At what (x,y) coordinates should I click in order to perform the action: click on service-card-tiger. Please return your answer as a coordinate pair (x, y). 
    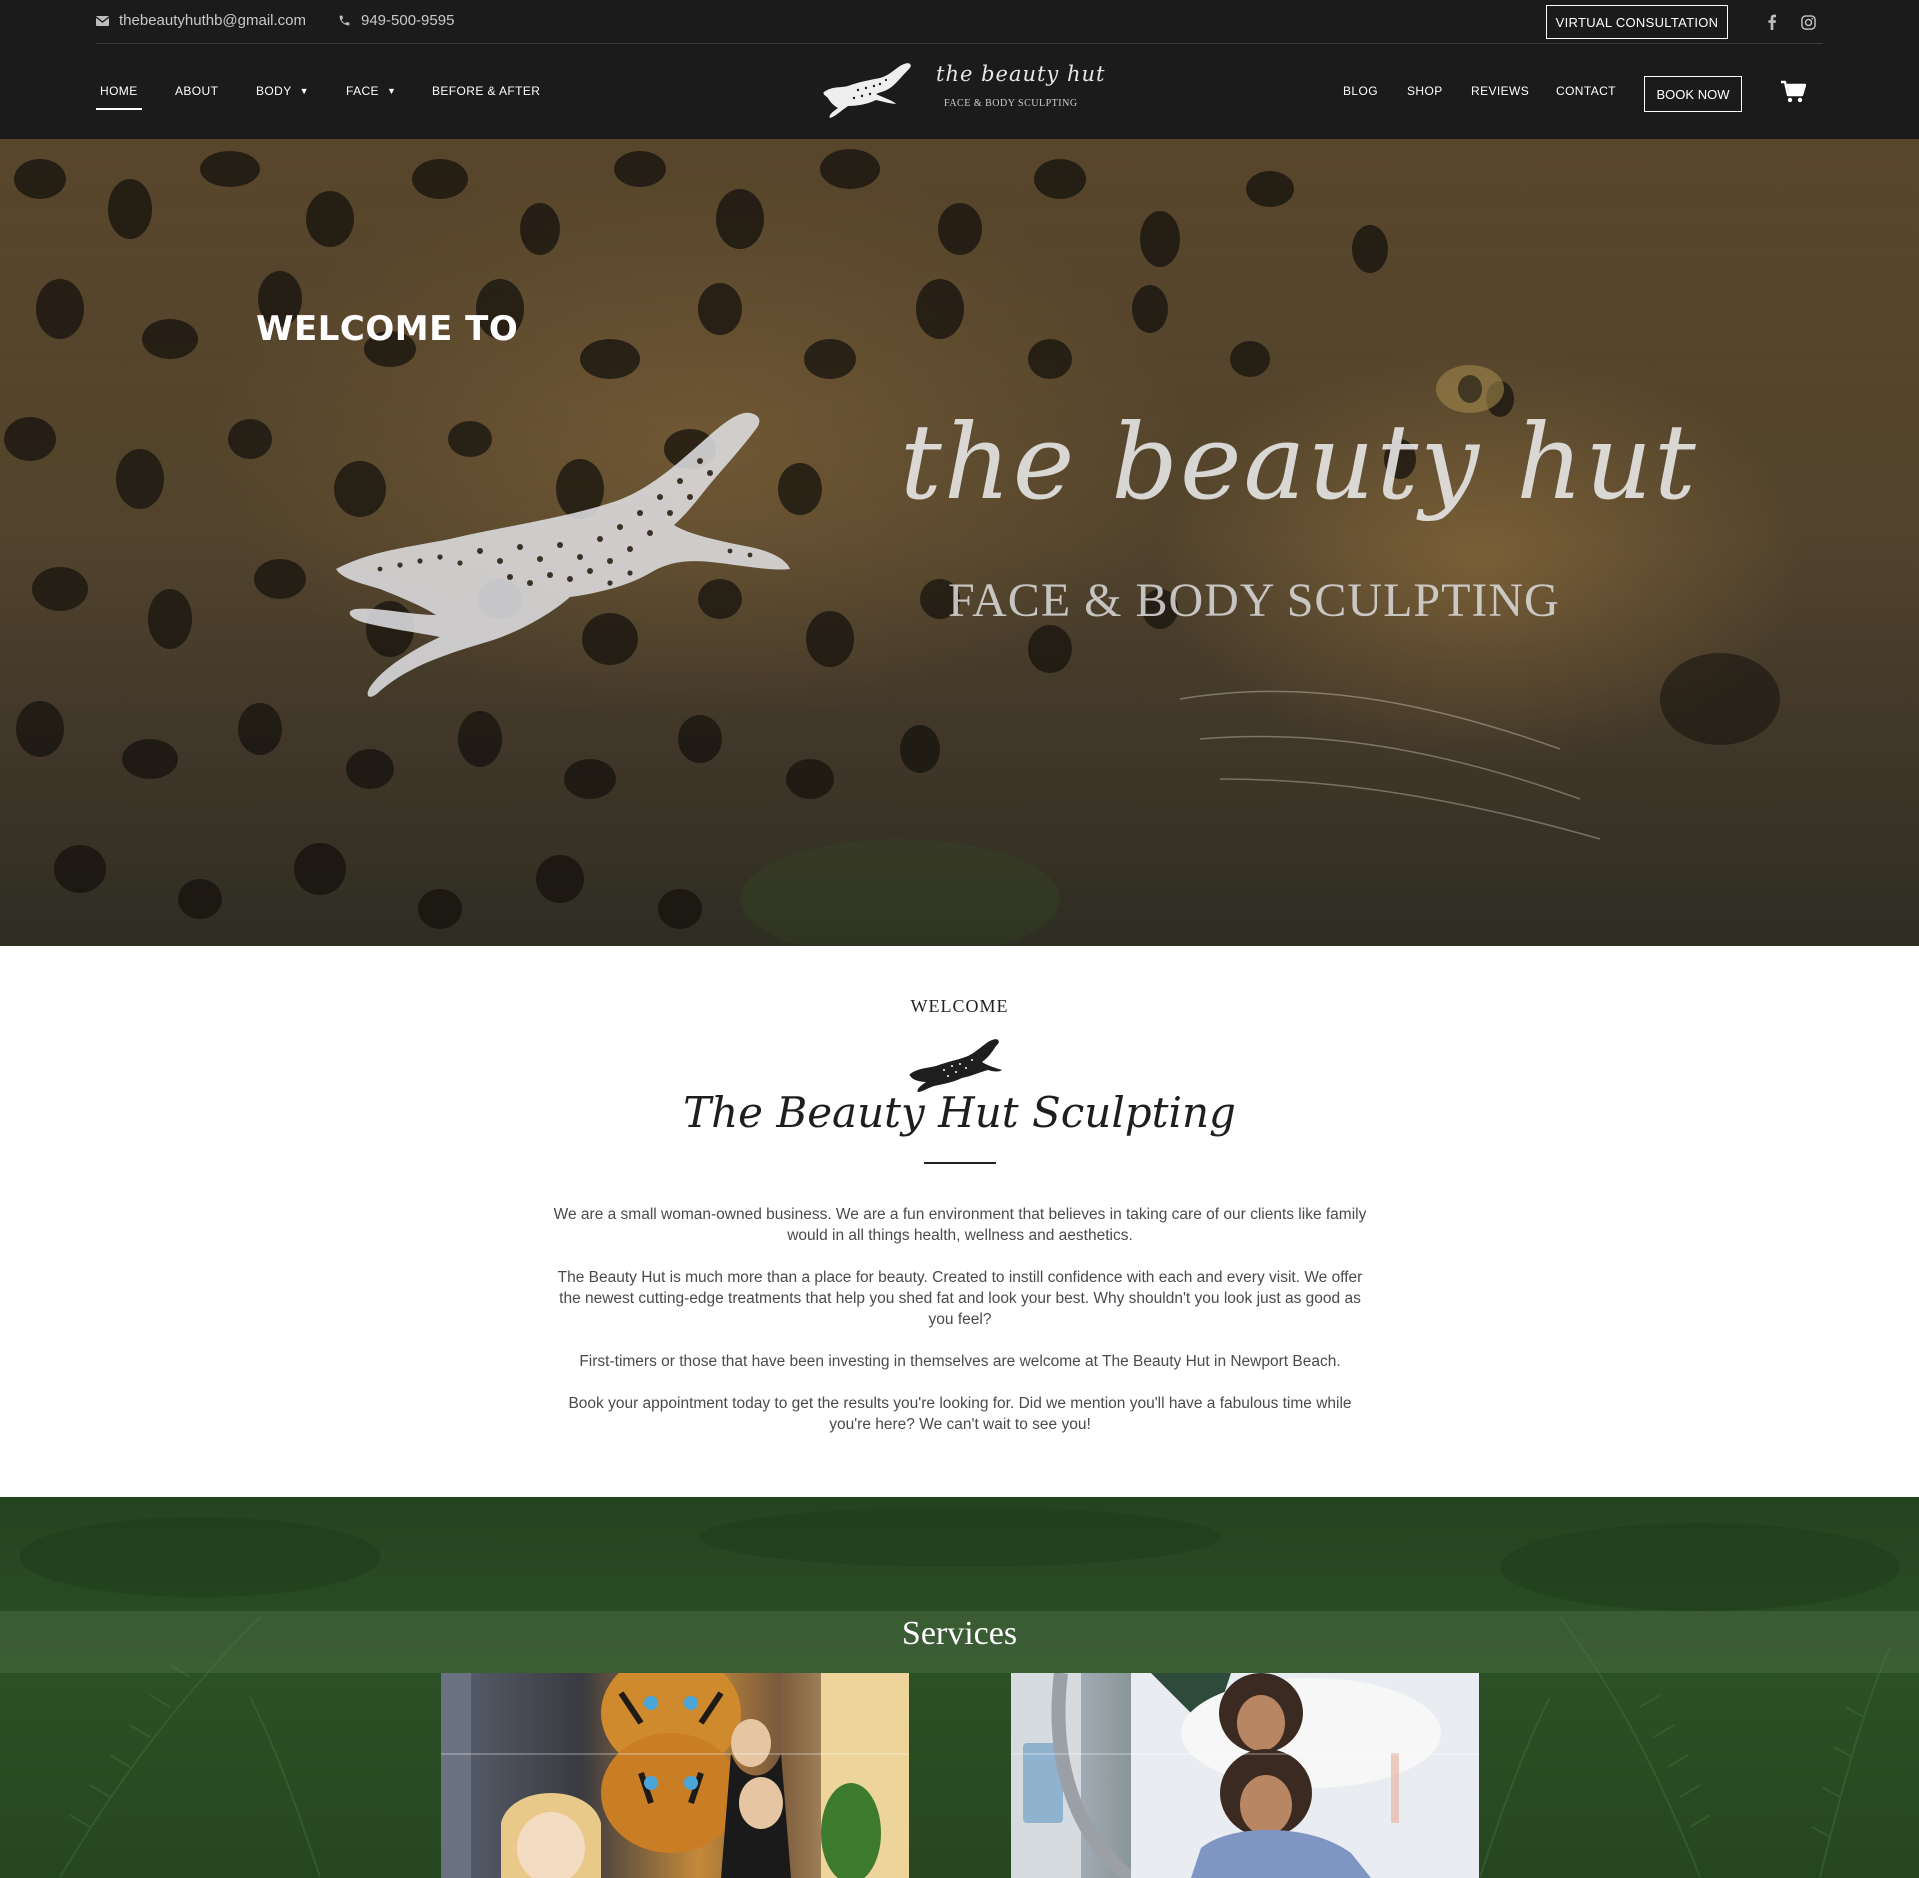
    Looking at the image, I should click on (675, 1775).